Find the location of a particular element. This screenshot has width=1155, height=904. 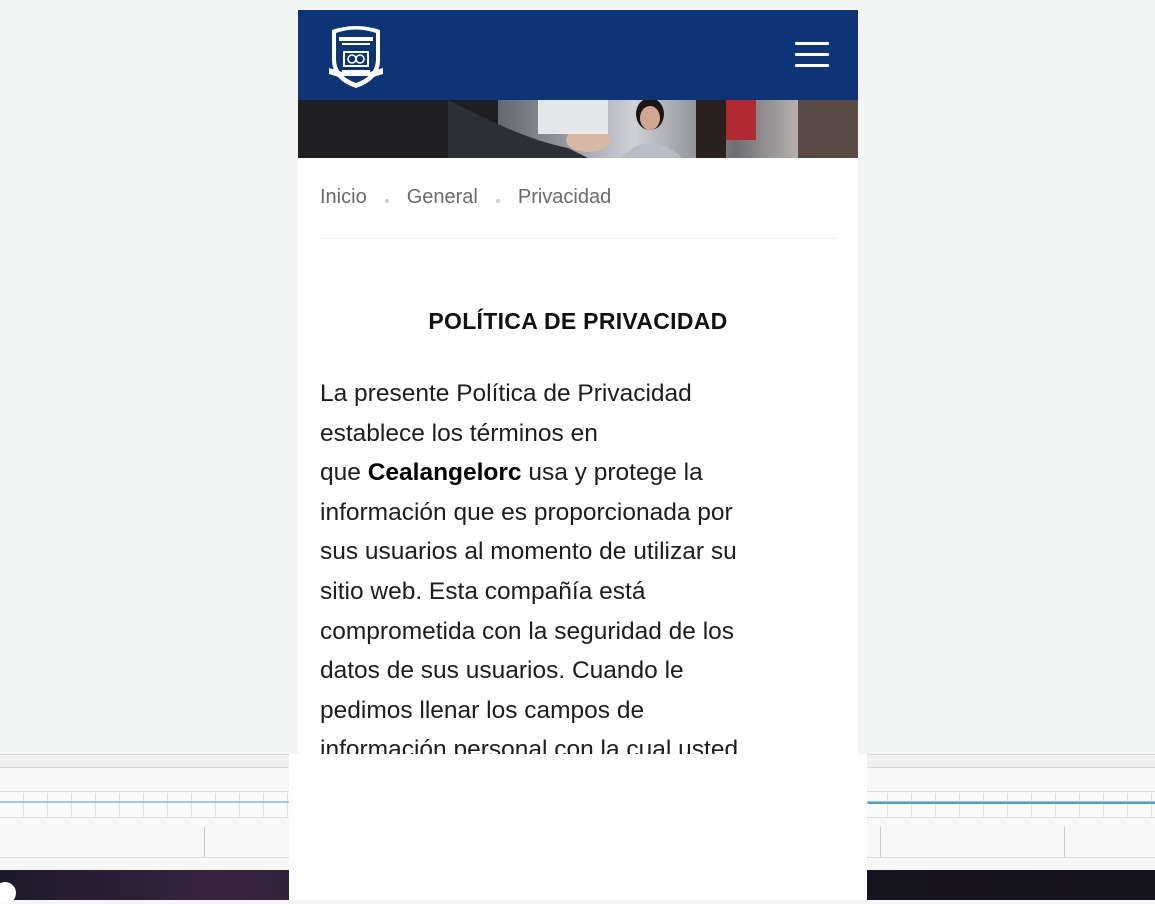

text-line: sus usuarios al momento de utilizar su is located at coordinates (528, 552).